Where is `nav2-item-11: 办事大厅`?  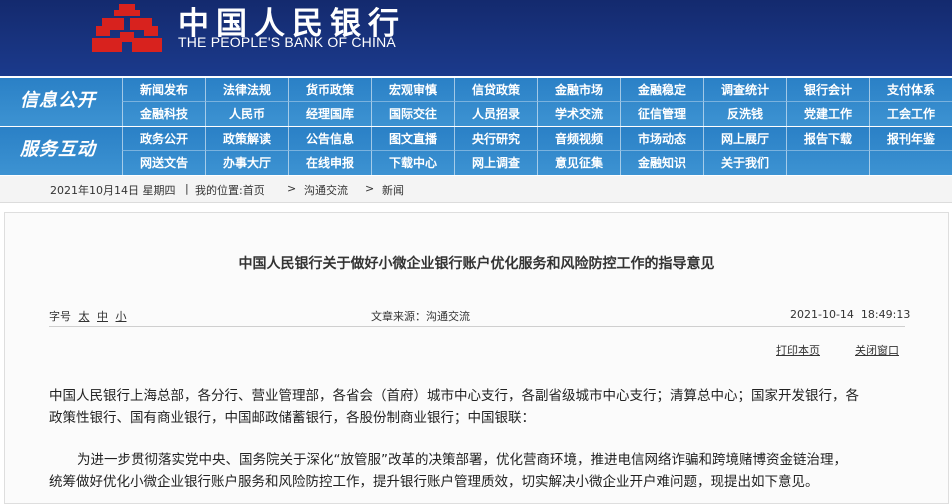
nav2-item-11: 办事大厅 is located at coordinates (246, 163).